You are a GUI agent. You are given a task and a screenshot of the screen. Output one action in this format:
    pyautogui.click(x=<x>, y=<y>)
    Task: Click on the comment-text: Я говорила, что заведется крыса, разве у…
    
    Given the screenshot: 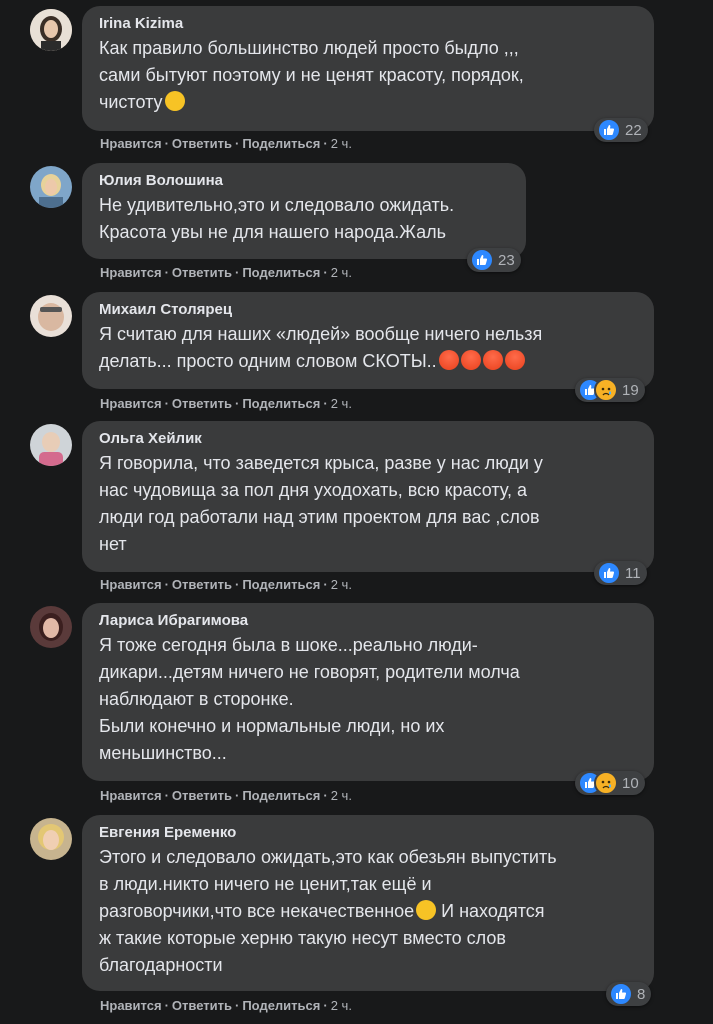 What is the action you would take?
    pyautogui.click(x=368, y=504)
    